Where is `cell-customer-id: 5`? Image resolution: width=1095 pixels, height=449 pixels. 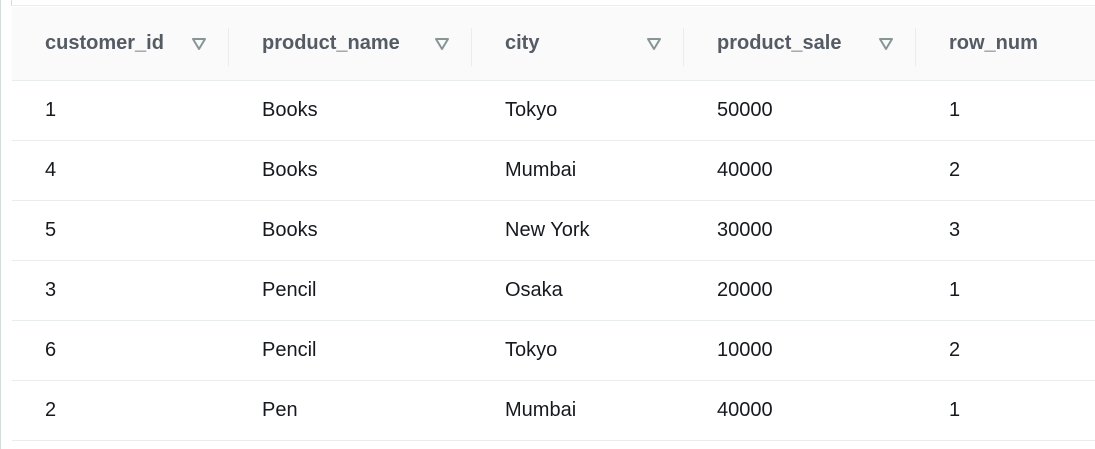
cell-customer-id: 5 is located at coordinates (120, 230).